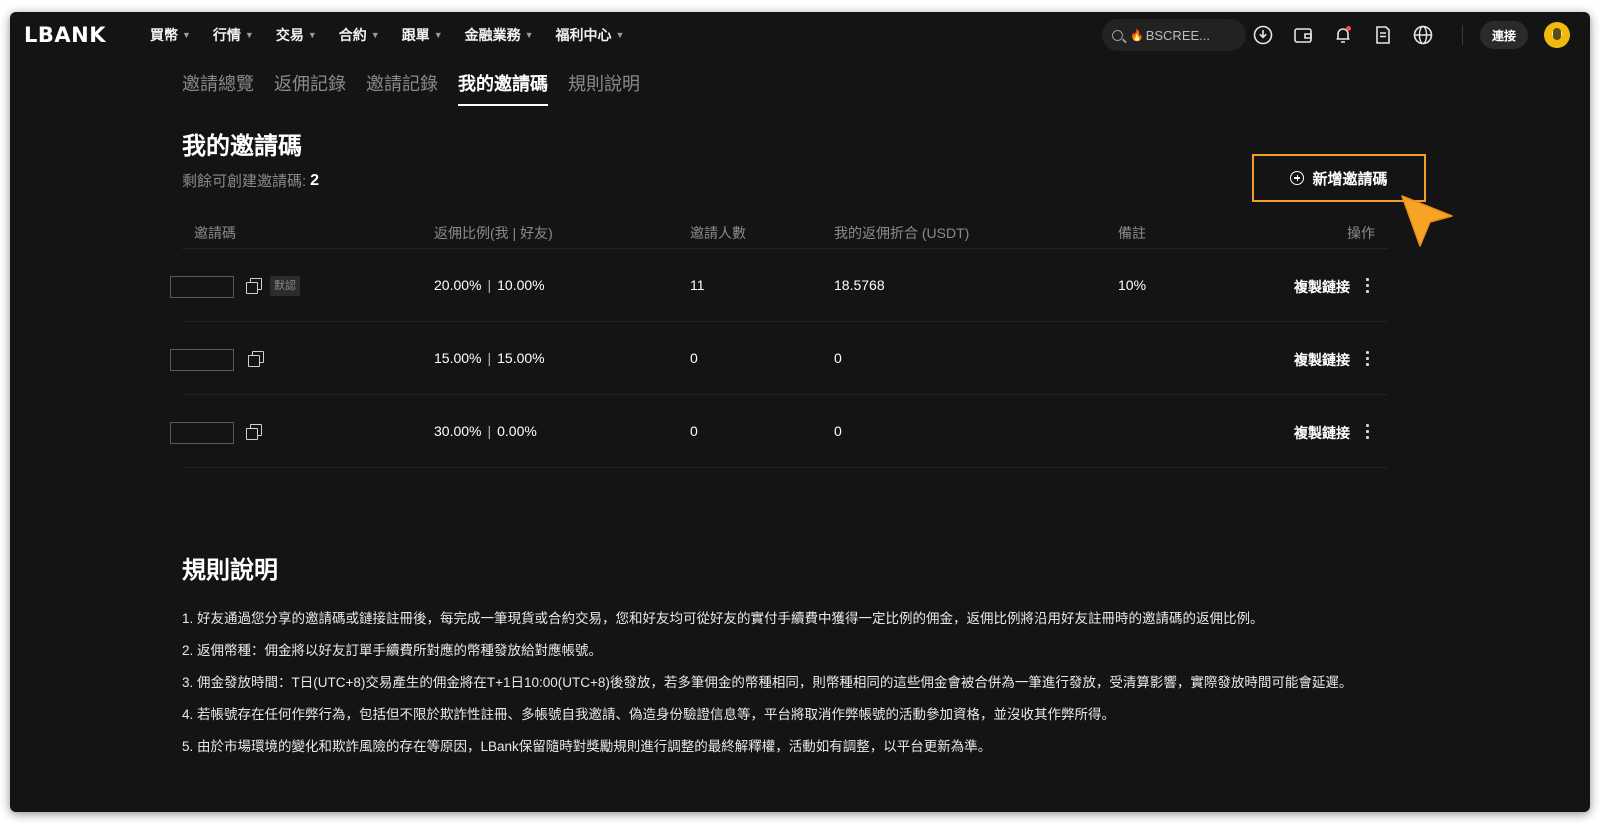  What do you see at coordinates (215, 233) in the screenshot?
I see `col-invite-code: 邀請碼` at bounding box center [215, 233].